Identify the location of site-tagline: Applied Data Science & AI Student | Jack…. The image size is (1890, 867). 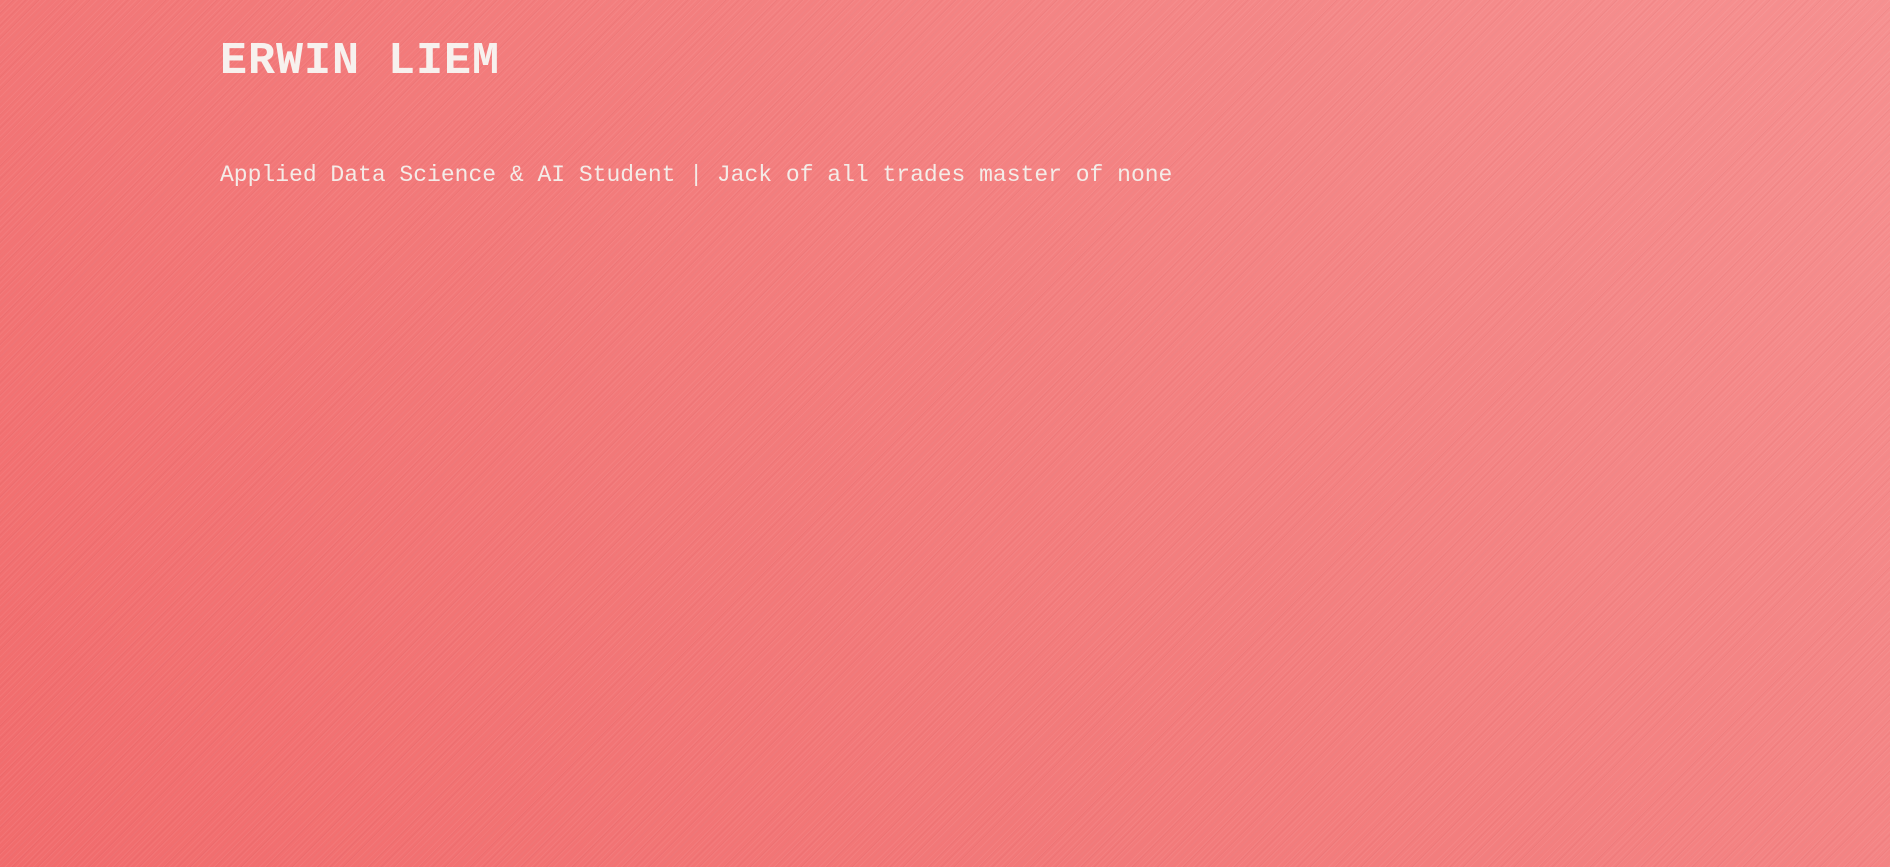
(696, 175).